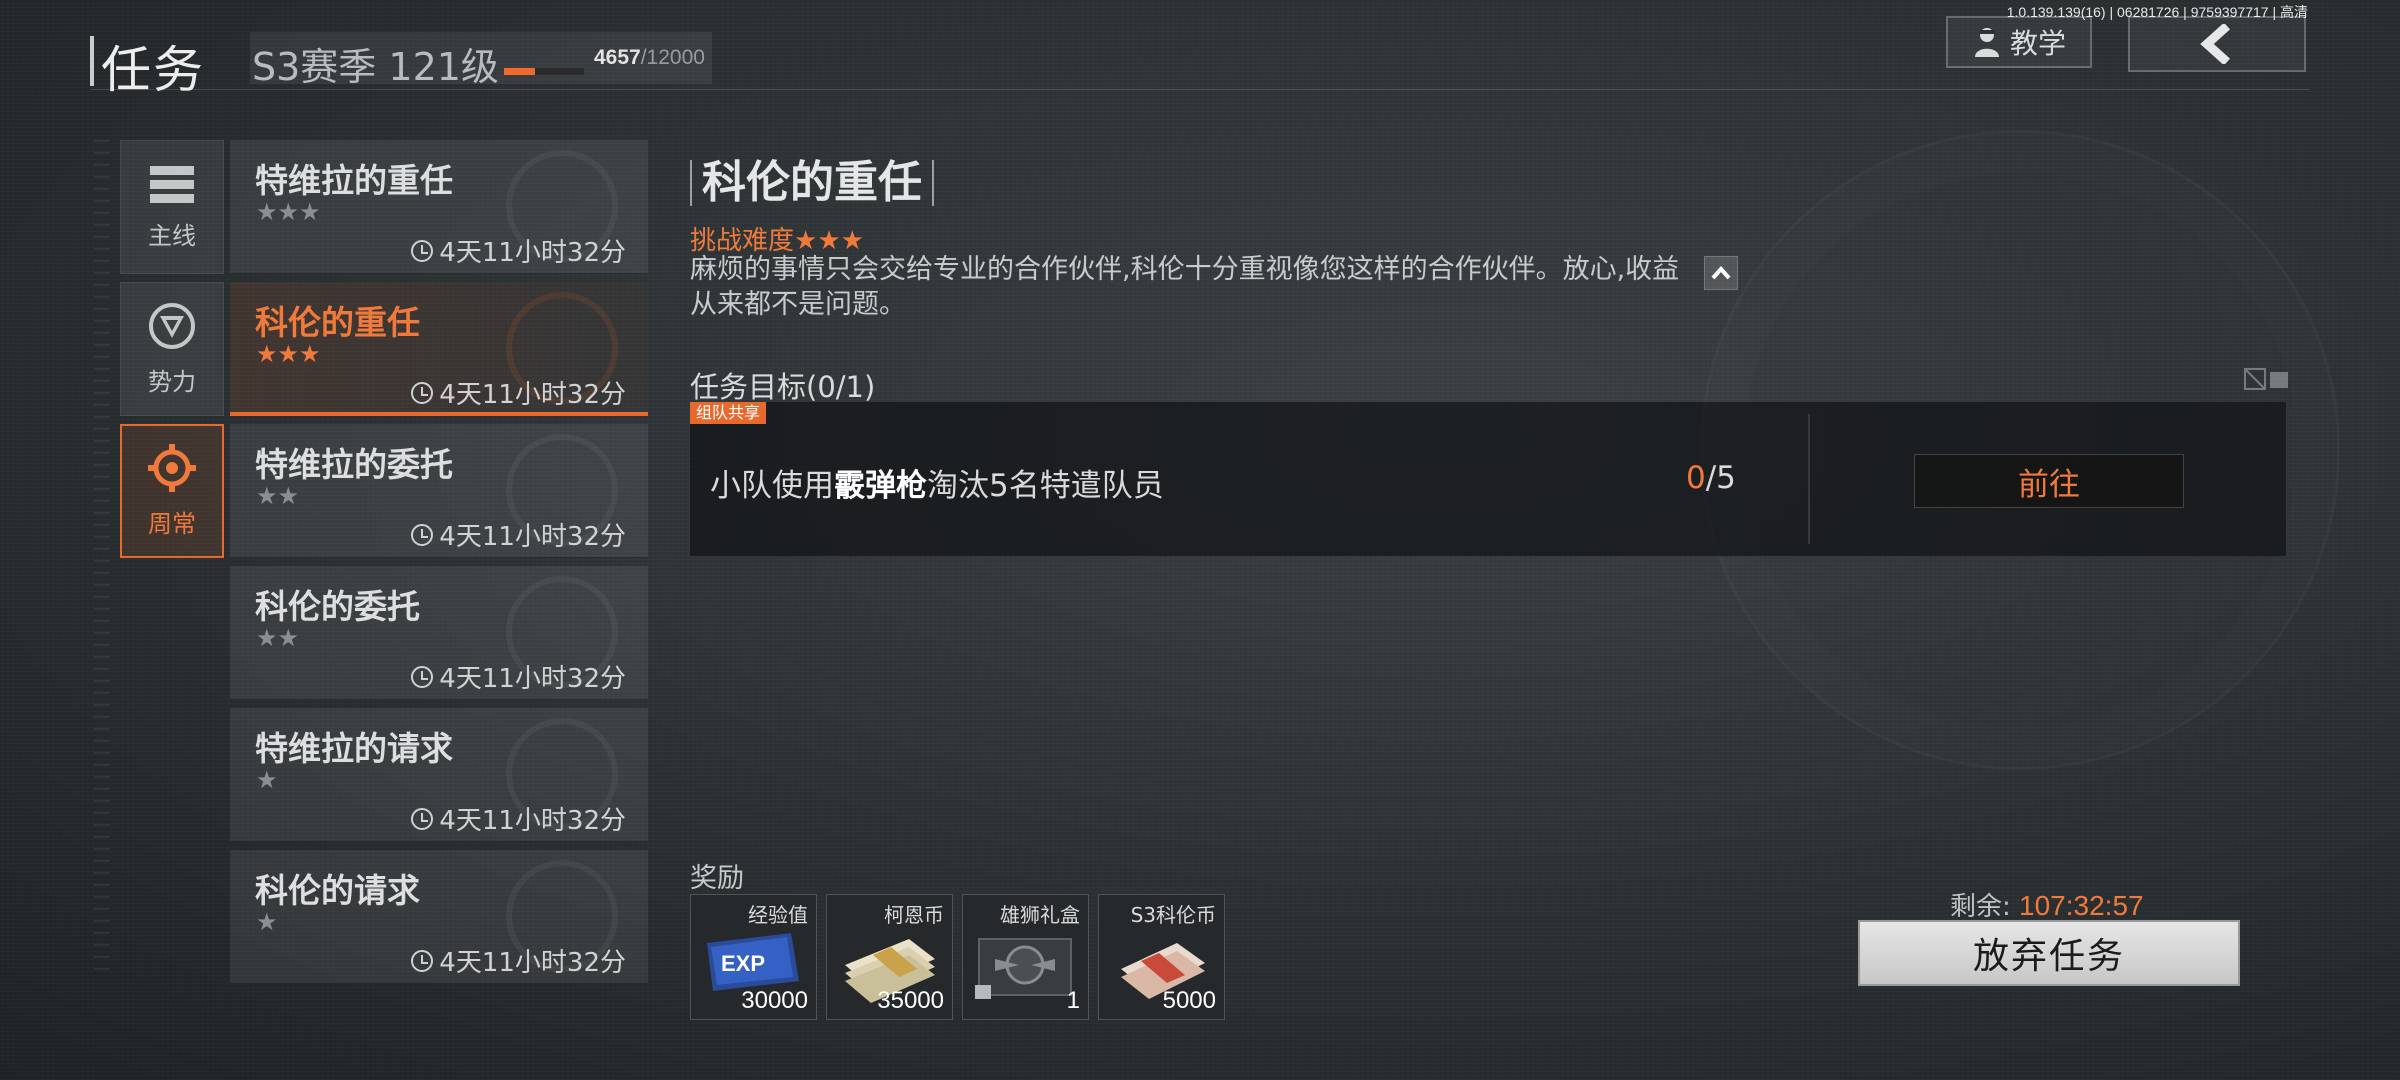 The width and height of the screenshot is (2400, 1080). I want to click on reward-name: S3科伦币, so click(1173, 915).